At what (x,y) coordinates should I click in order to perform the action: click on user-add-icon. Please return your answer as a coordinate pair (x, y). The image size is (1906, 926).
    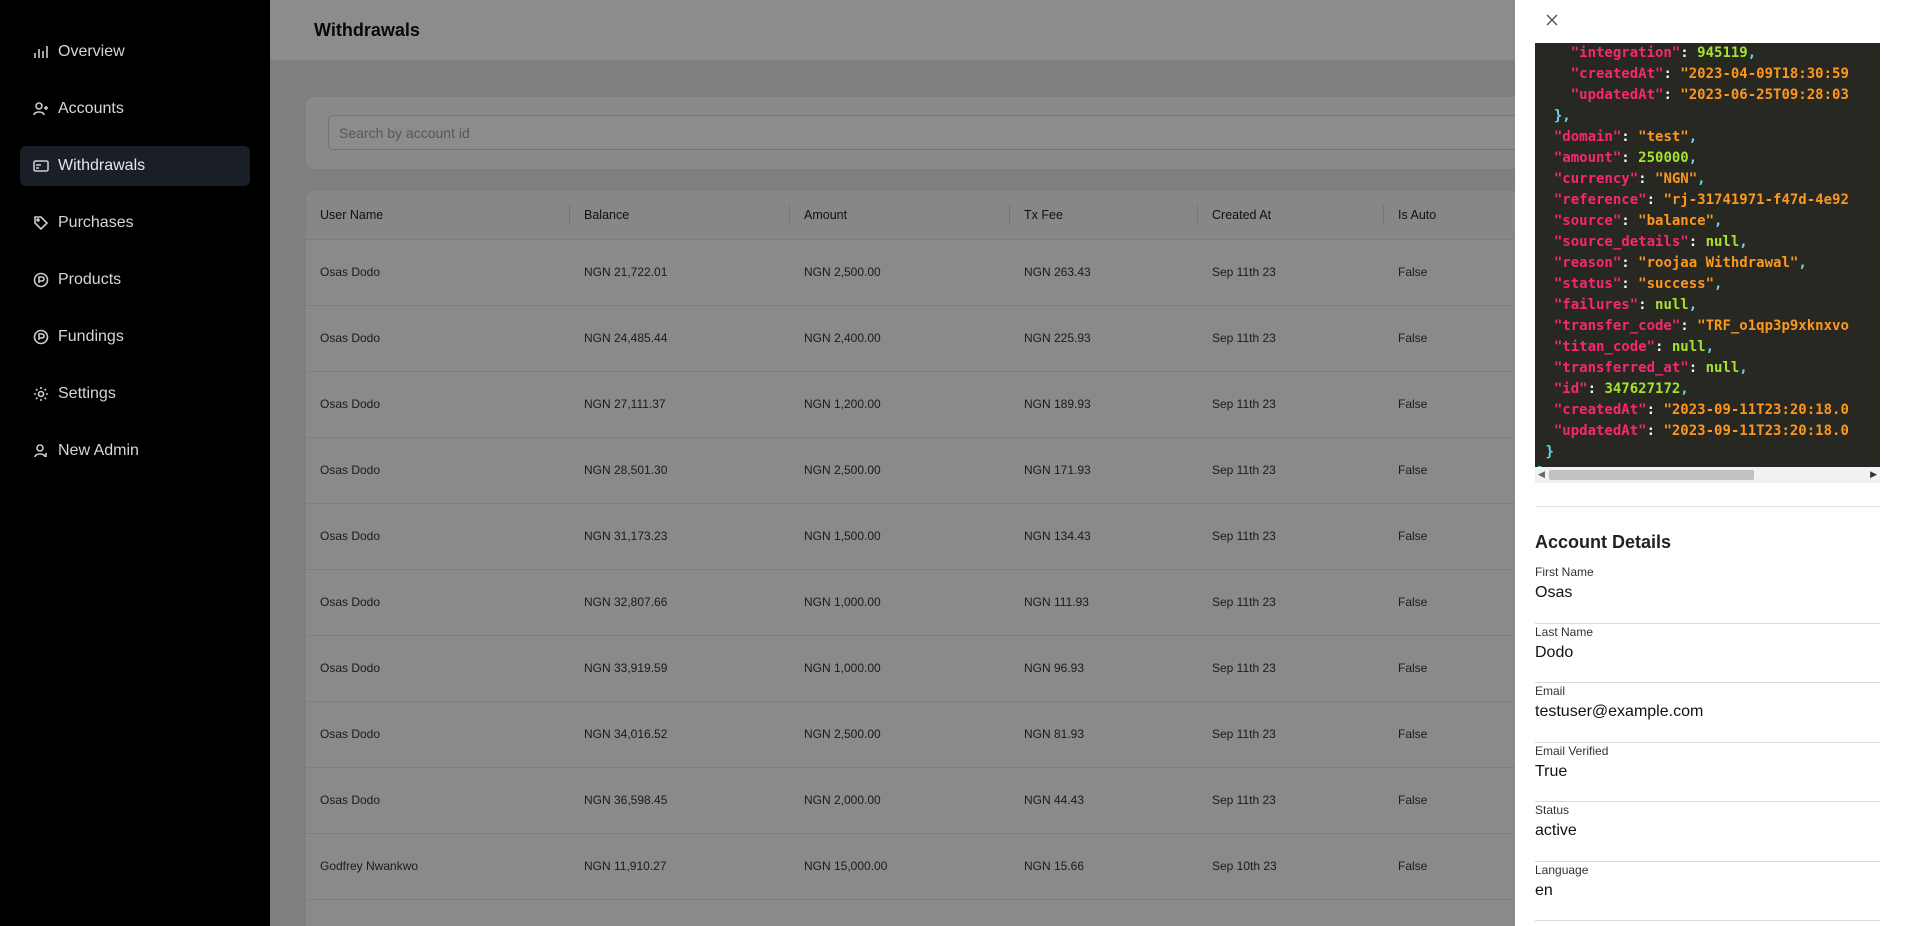
    Looking at the image, I should click on (41, 451).